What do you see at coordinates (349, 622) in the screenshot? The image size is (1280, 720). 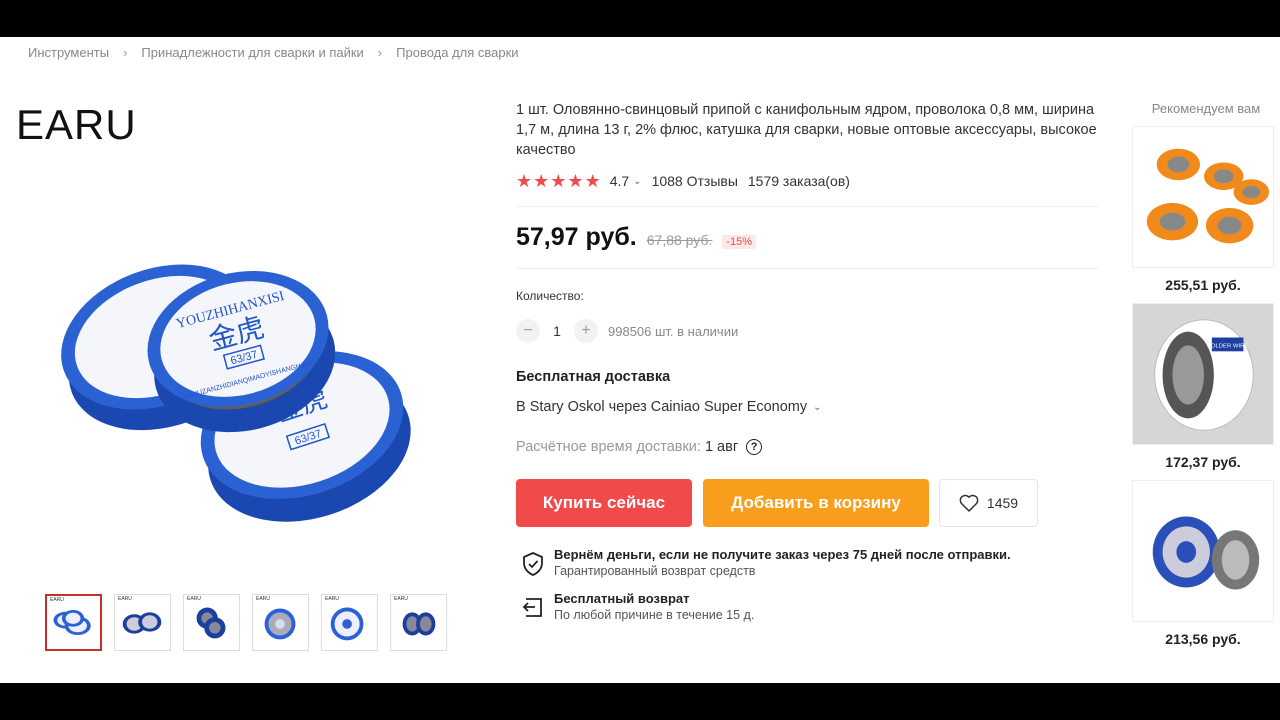 I see `thumbnail-5: EARU` at bounding box center [349, 622].